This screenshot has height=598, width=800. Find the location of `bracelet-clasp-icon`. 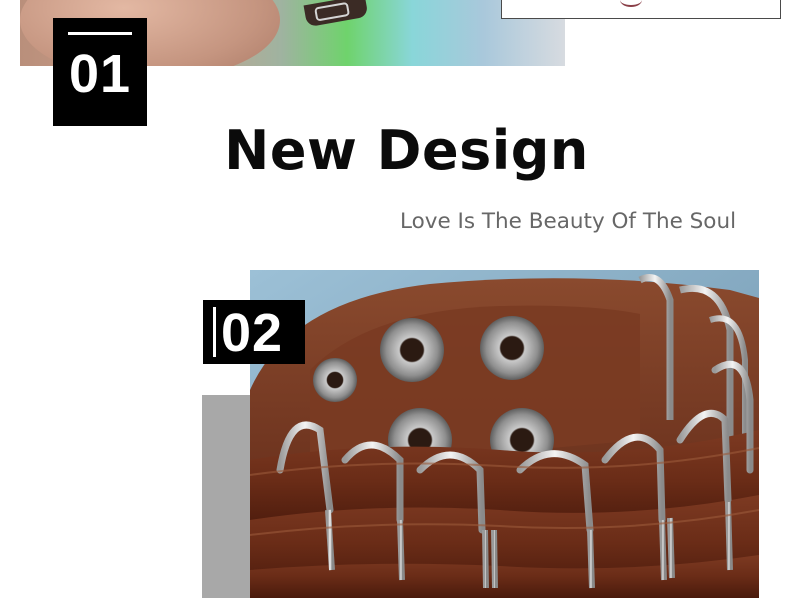

bracelet-clasp-icon is located at coordinates (336, 14).